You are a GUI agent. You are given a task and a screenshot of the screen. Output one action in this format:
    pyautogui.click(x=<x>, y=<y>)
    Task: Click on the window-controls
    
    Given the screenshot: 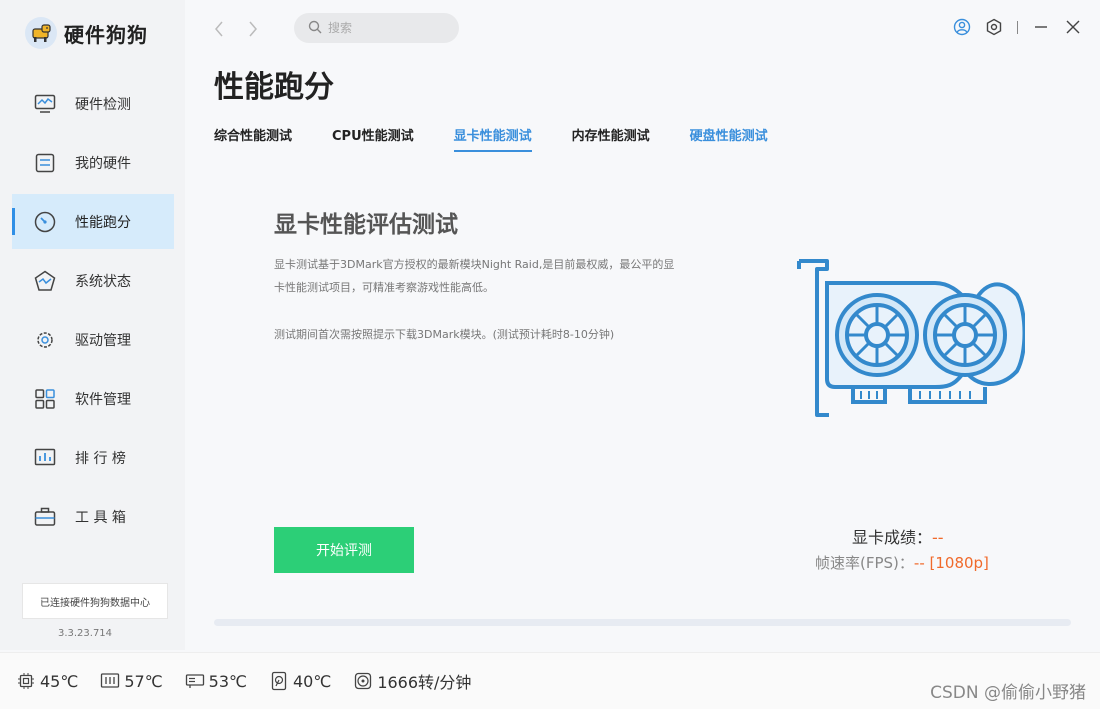 What is the action you would take?
    pyautogui.click(x=1017, y=27)
    